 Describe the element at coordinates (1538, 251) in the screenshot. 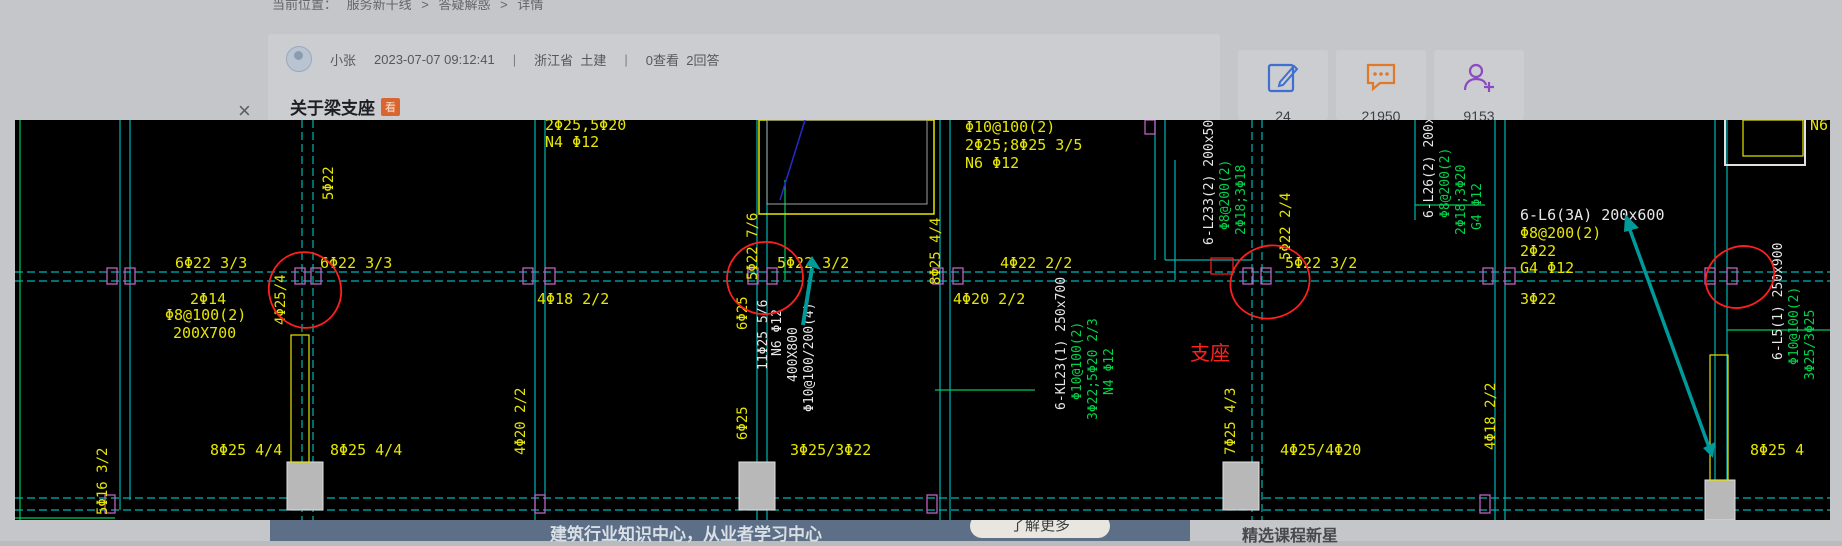

I see `cad-label: 2Φ22` at that location.